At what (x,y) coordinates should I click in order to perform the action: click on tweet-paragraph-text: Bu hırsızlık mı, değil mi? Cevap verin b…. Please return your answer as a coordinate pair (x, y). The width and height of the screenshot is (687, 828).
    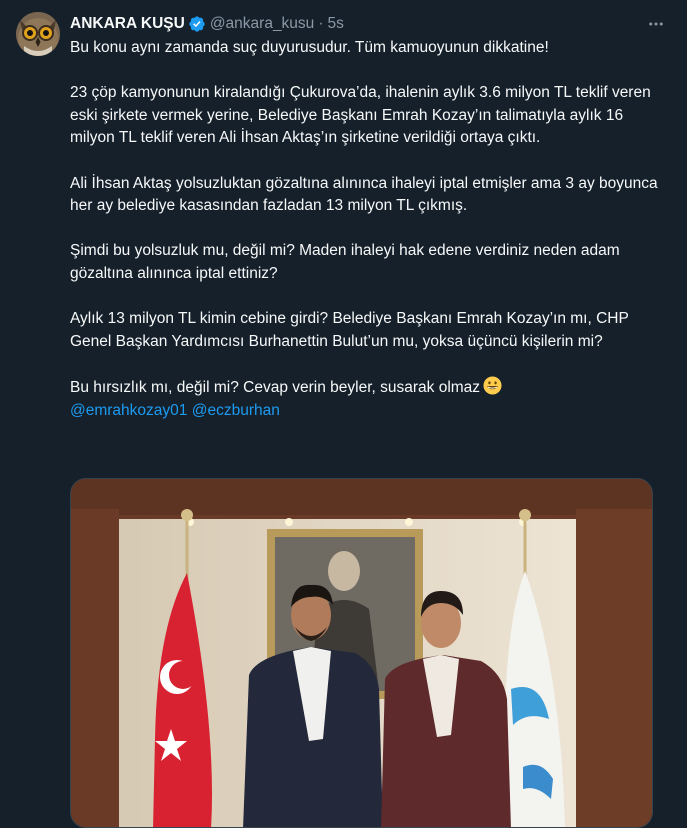
    Looking at the image, I should click on (275, 387).